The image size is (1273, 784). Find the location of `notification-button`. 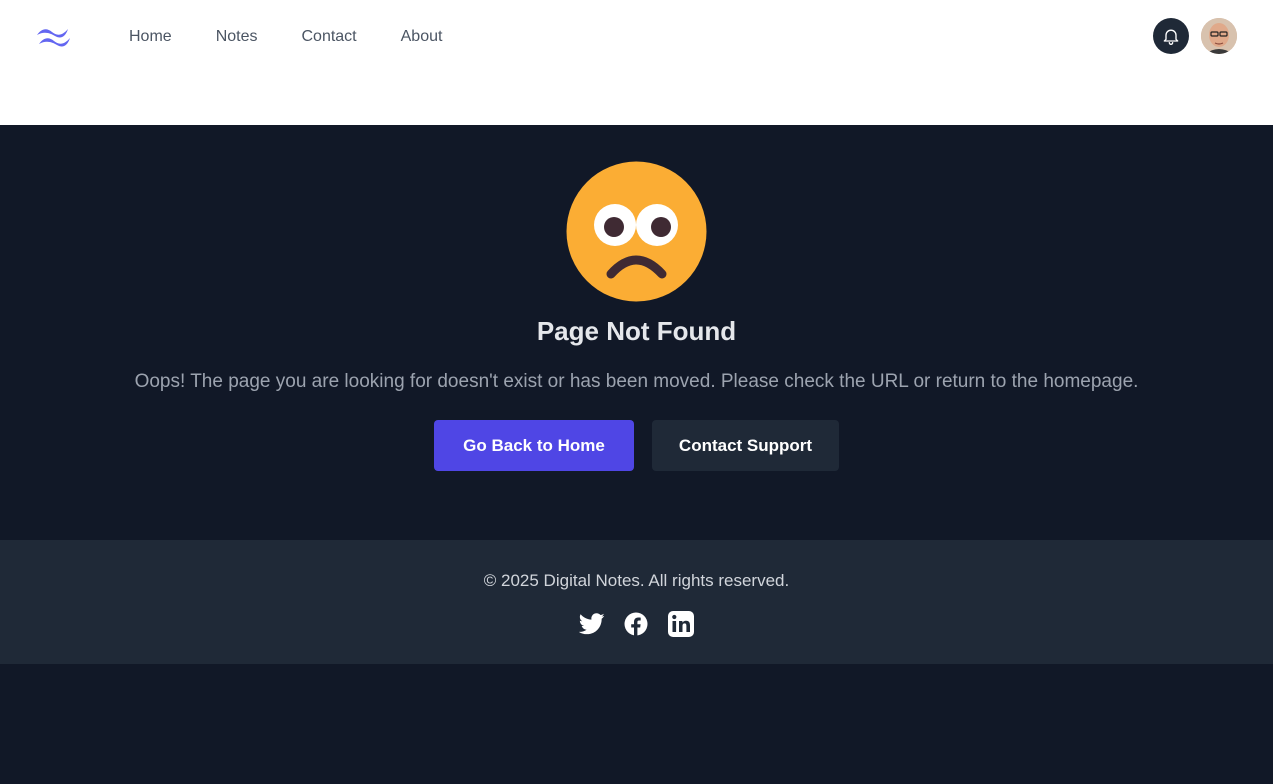

notification-button is located at coordinates (1171, 36).